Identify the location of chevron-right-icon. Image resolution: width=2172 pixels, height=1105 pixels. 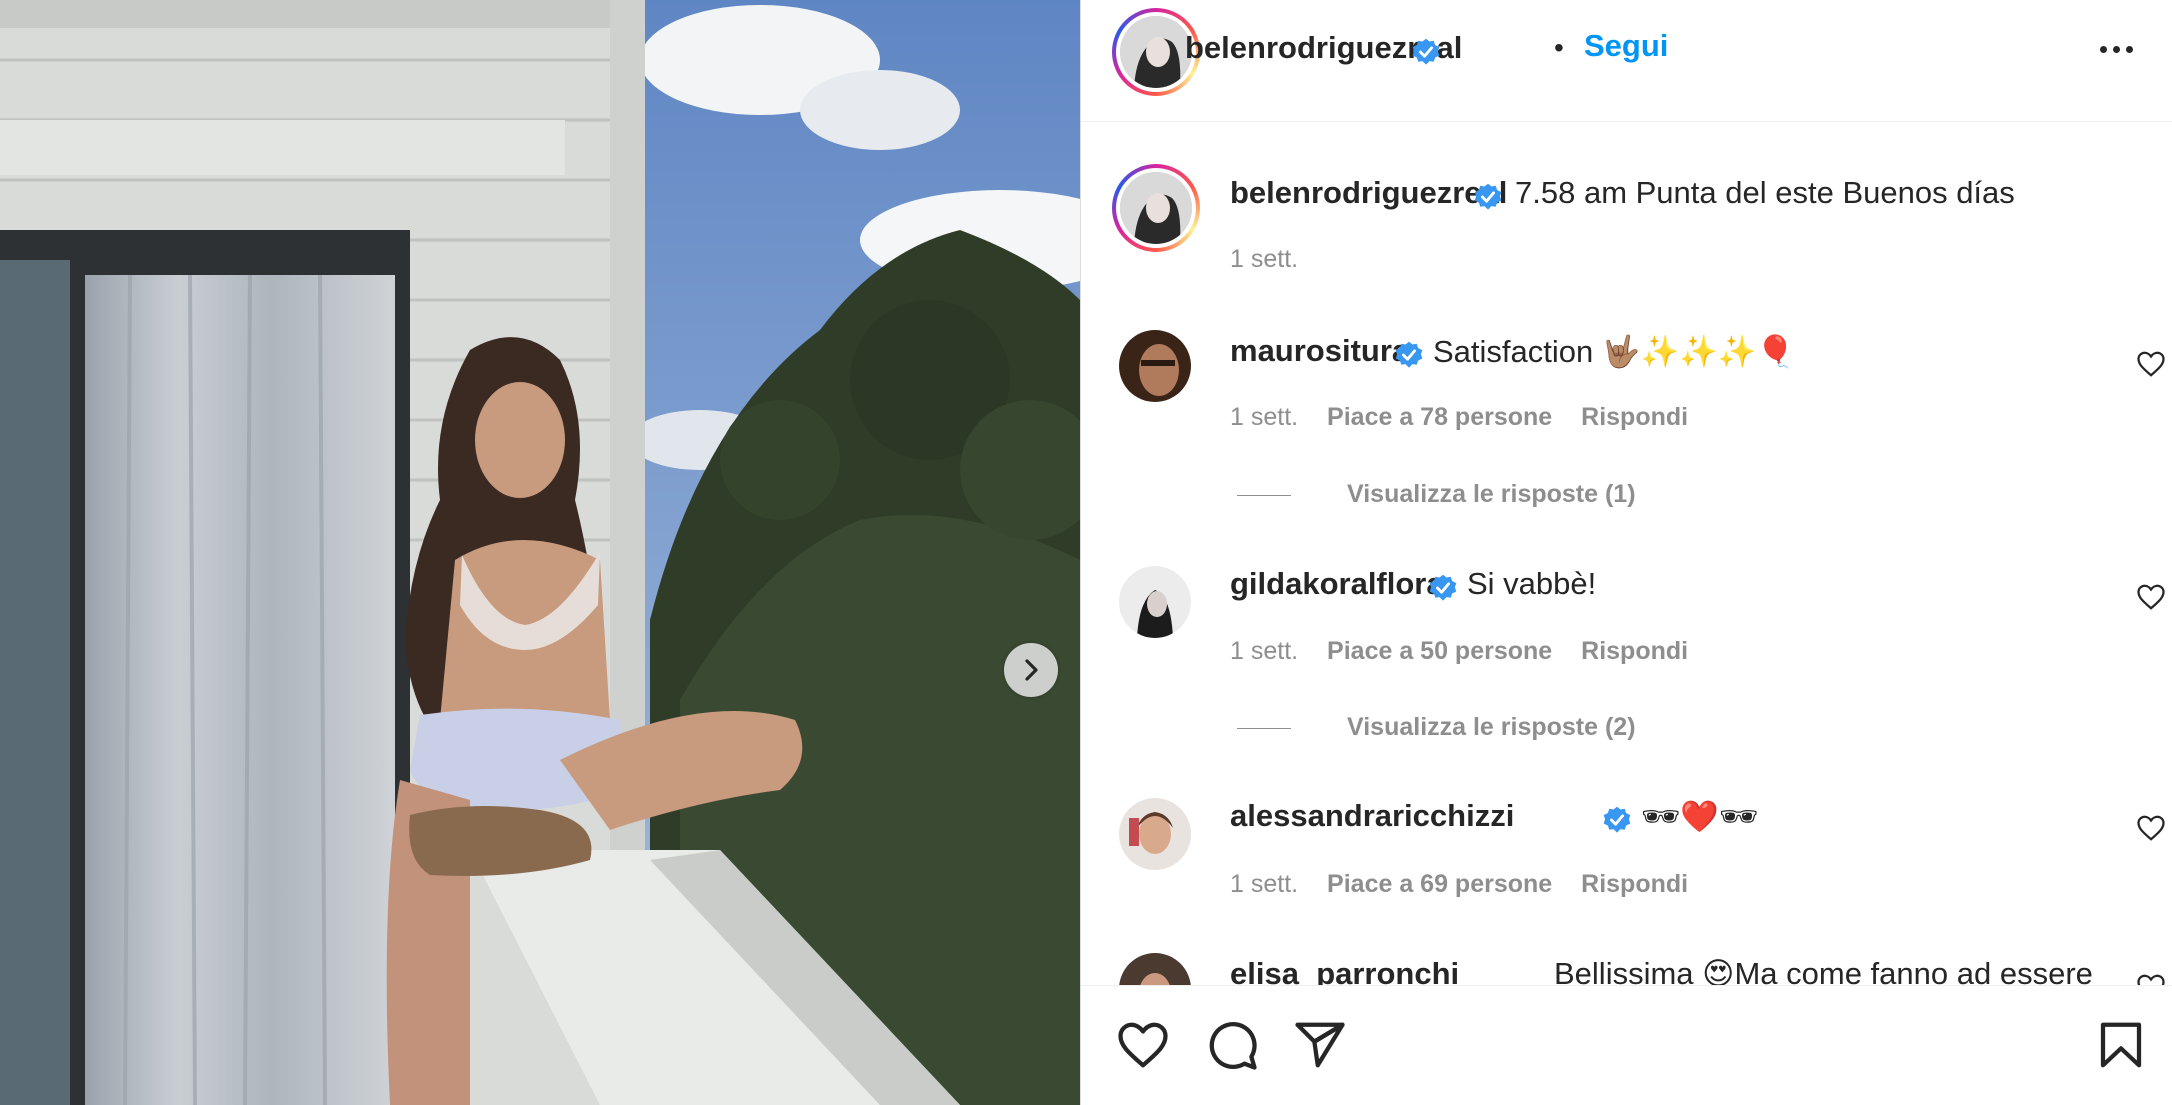
(1031, 670).